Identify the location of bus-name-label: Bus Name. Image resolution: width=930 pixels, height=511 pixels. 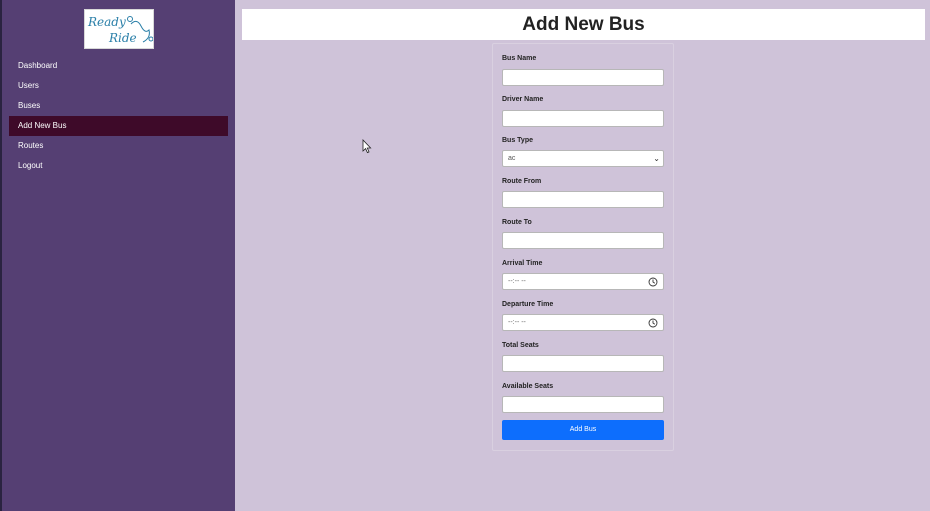
(519, 58).